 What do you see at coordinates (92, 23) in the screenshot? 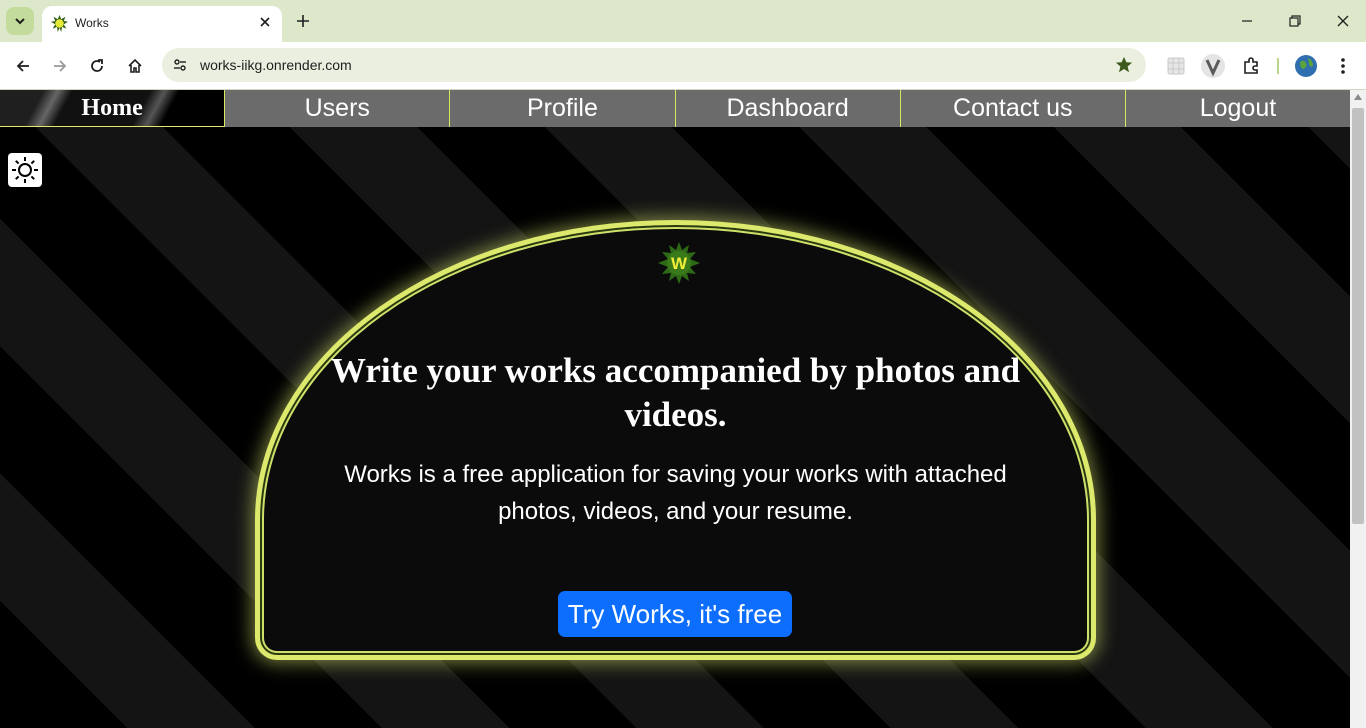
I see `tab-title: Works` at bounding box center [92, 23].